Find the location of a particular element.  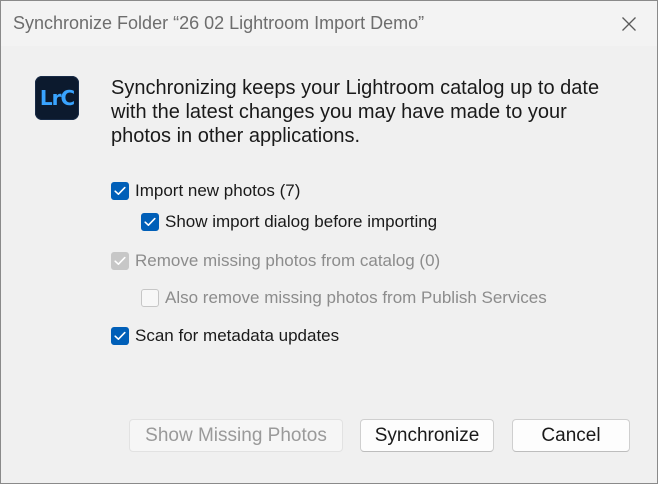

cancel-button: Cancel is located at coordinates (571, 435).